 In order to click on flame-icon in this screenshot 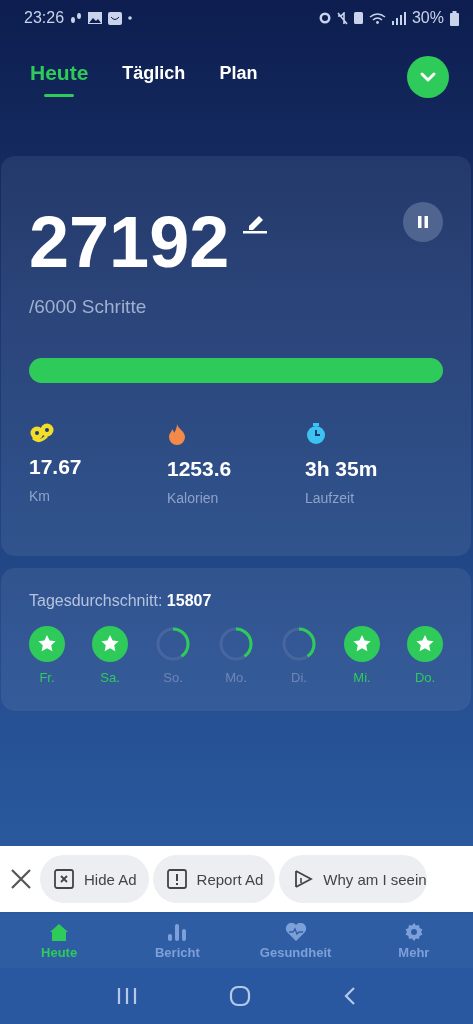, I will do `click(177, 434)`.